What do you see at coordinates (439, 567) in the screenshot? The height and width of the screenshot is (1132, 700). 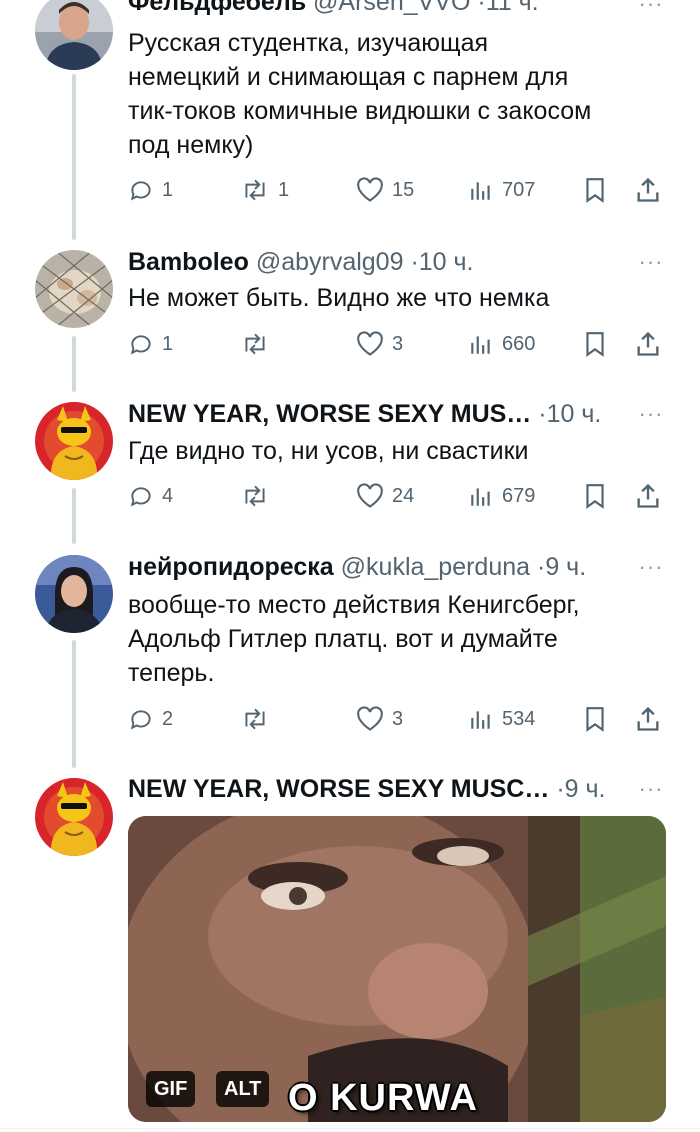 I see `username: @kukla_perduna` at bounding box center [439, 567].